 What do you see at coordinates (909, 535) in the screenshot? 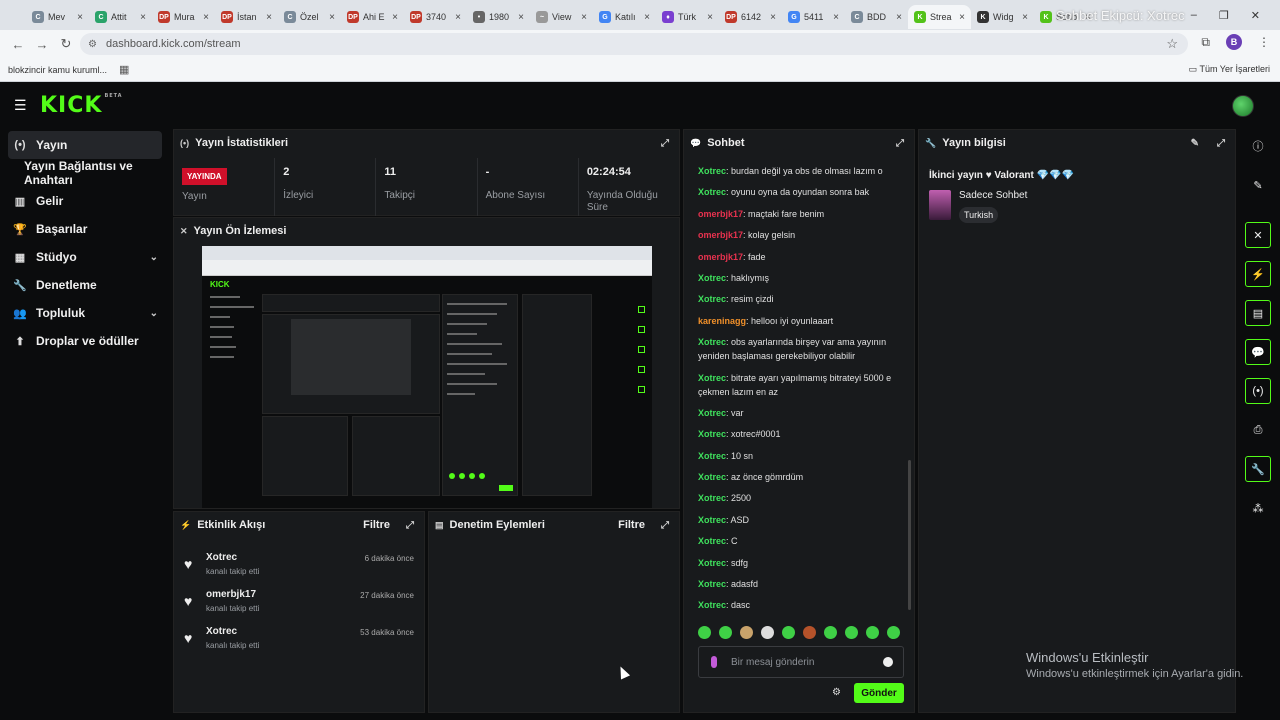
I see `chat-scrollbar` at bounding box center [909, 535].